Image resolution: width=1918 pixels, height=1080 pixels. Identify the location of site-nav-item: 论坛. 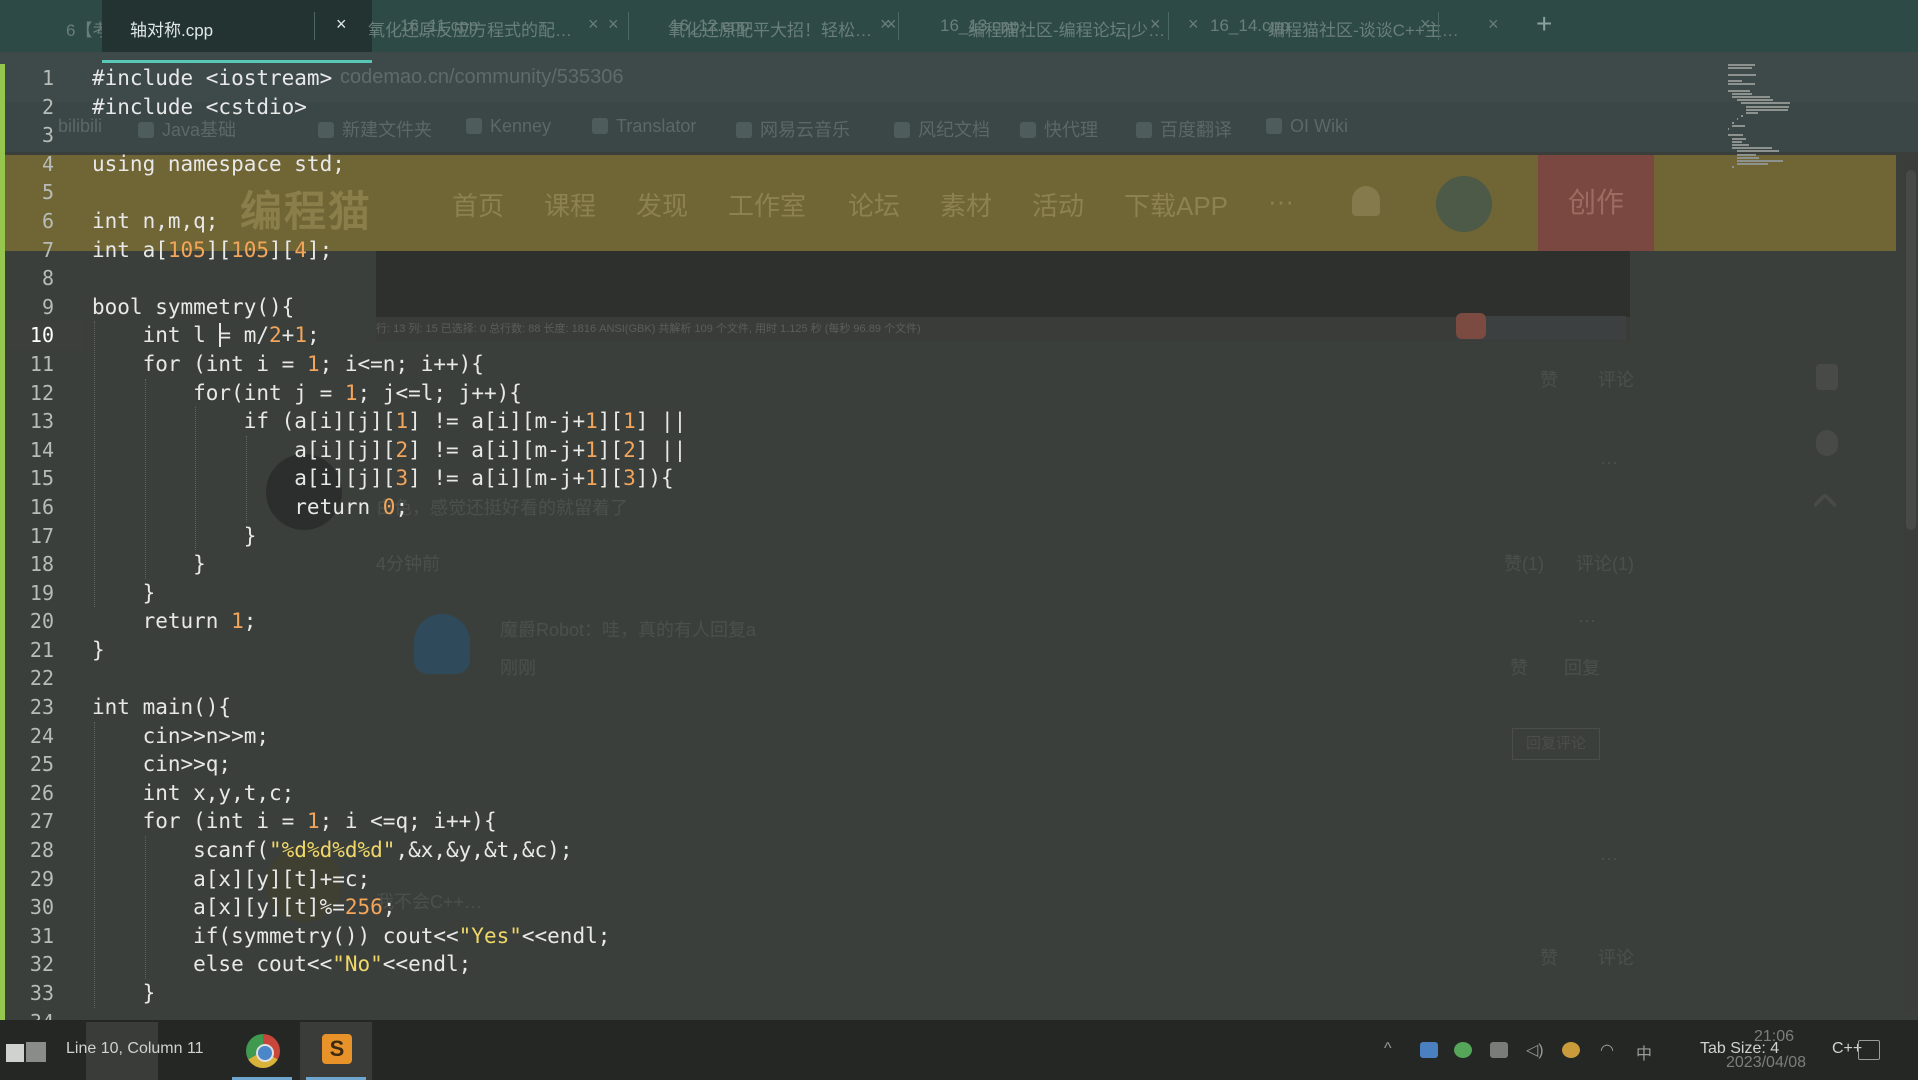
(874, 204).